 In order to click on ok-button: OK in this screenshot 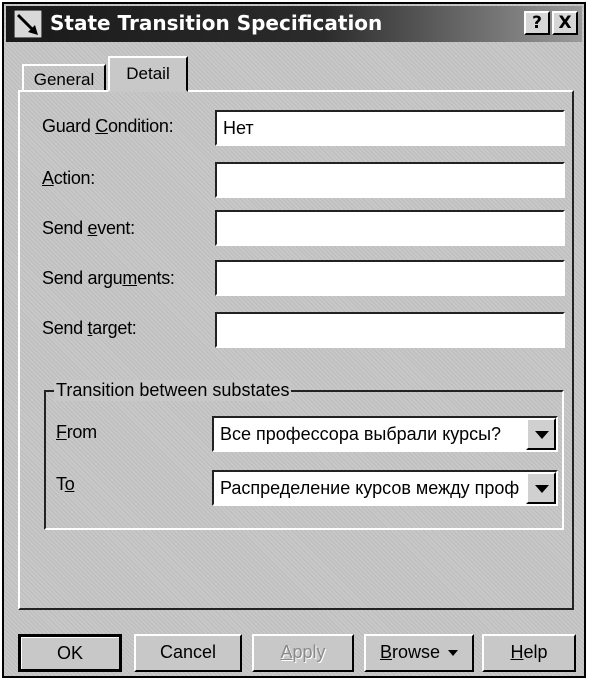, I will do `click(70, 653)`.